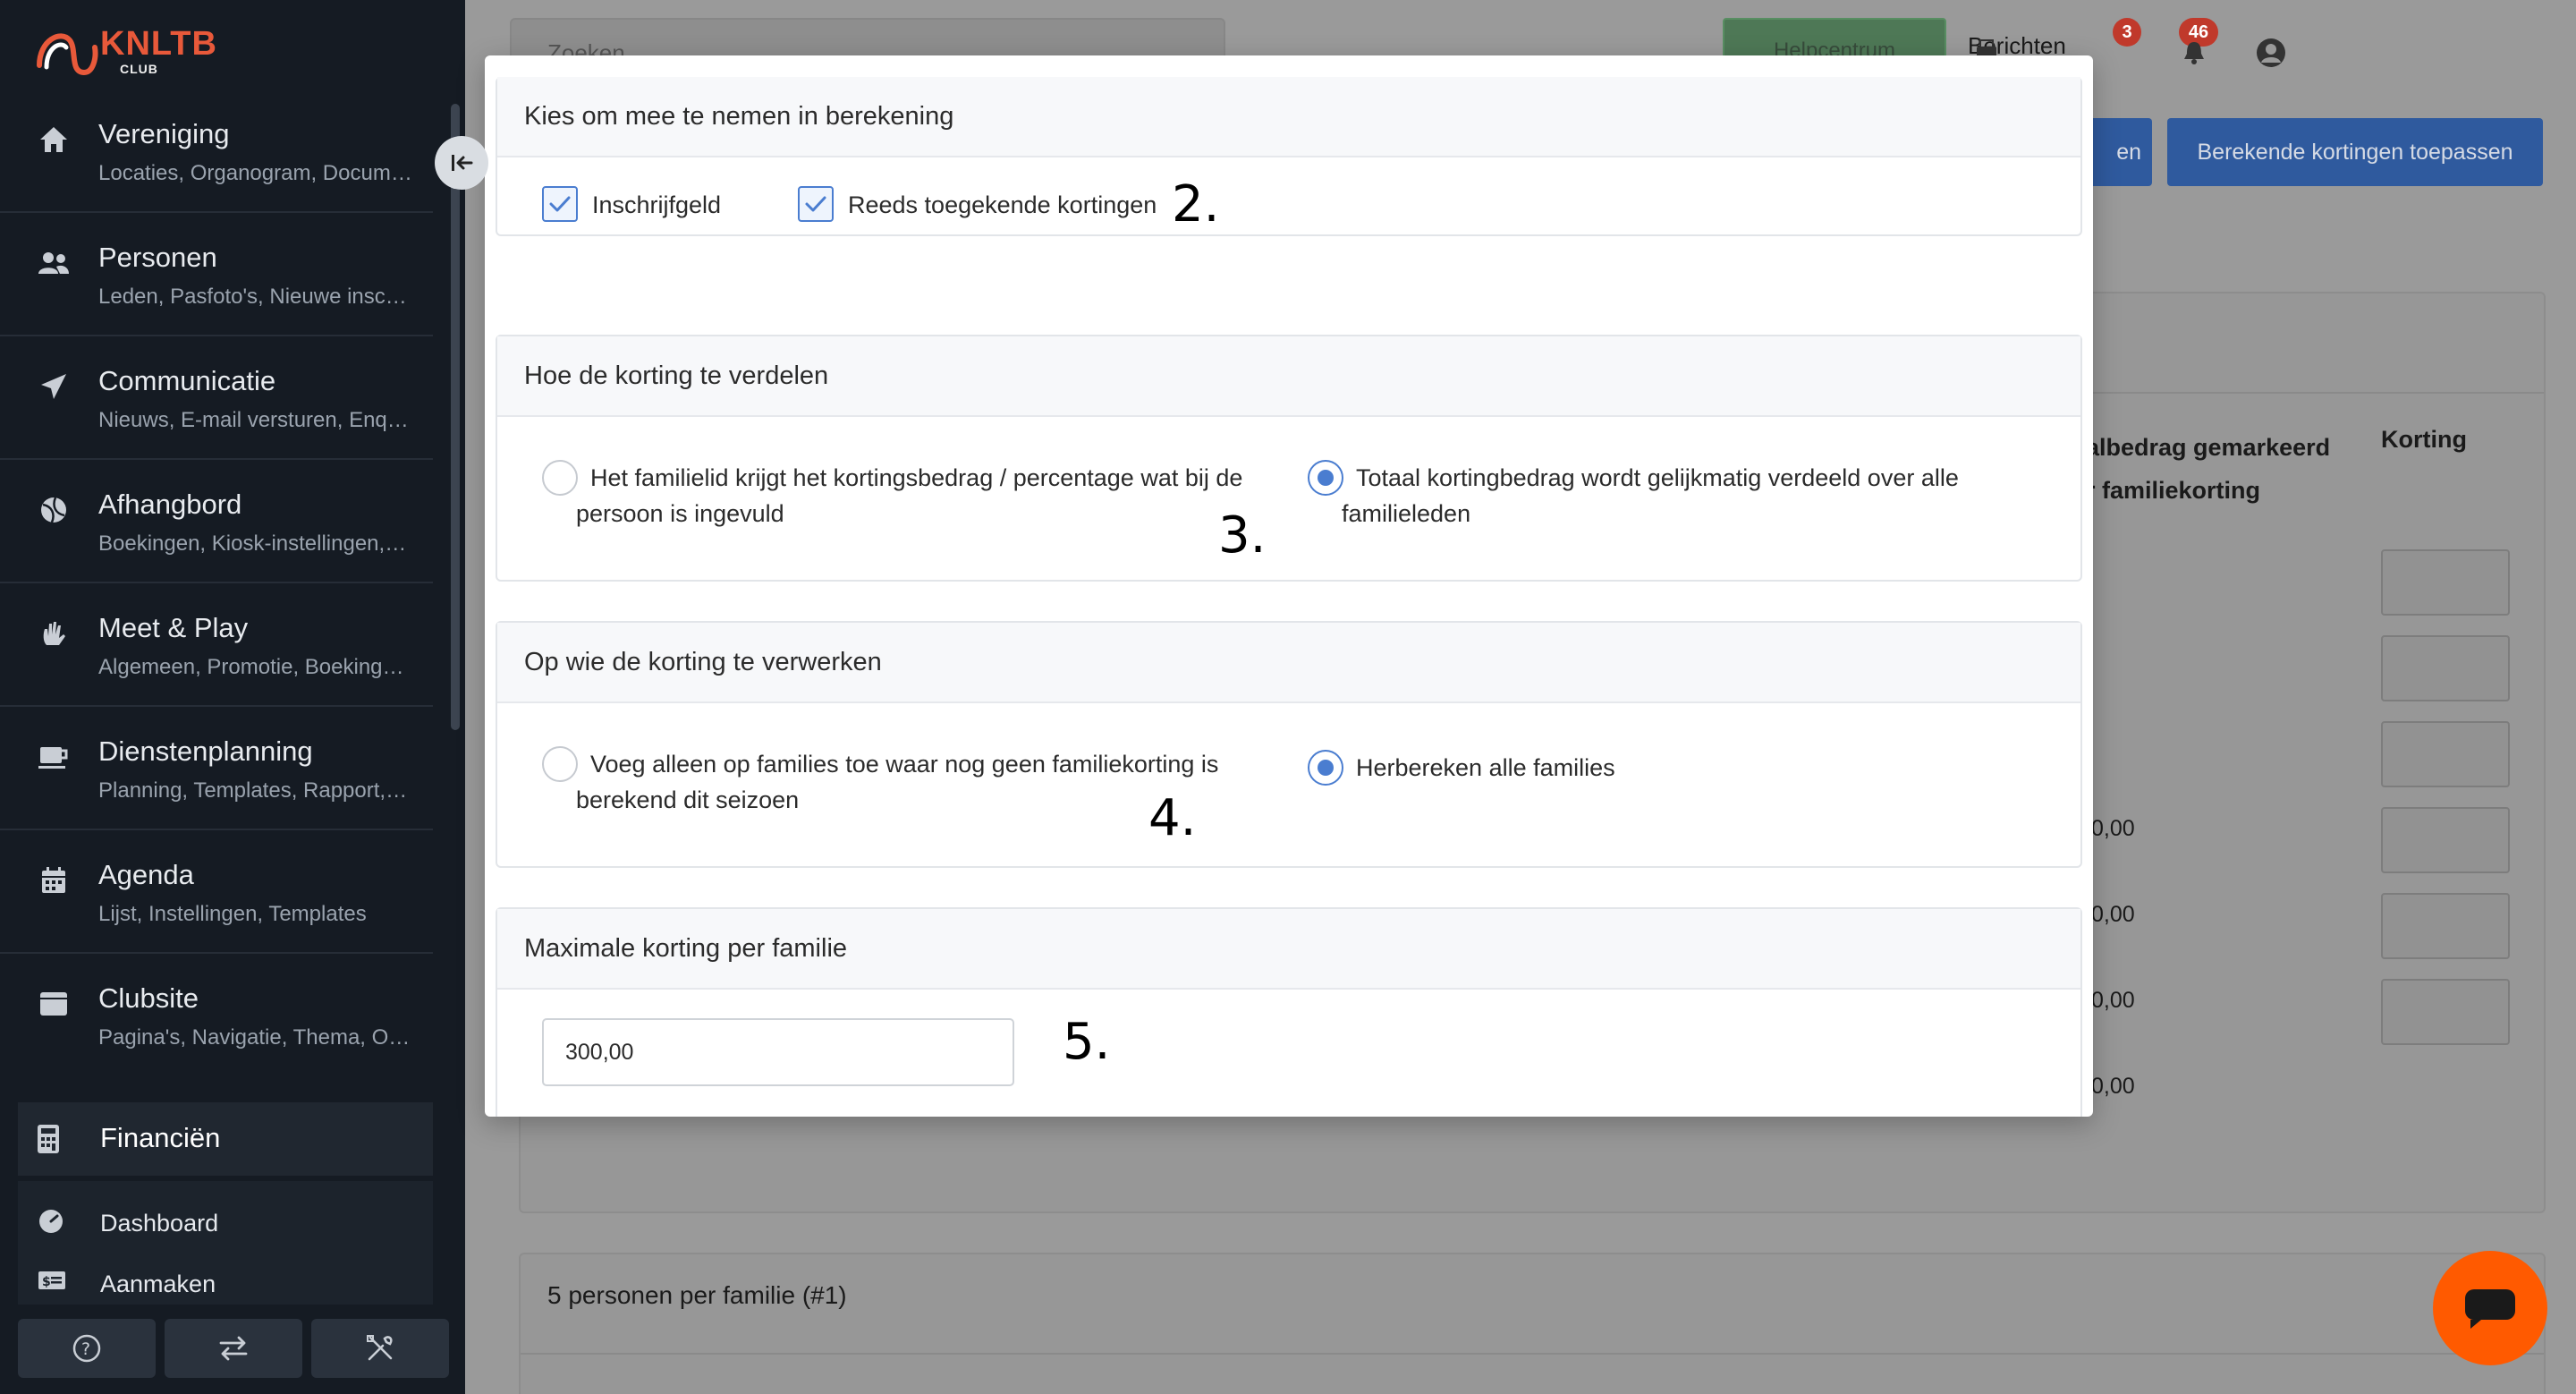 The height and width of the screenshot is (1394, 2576). What do you see at coordinates (1532, 1354) in the screenshot?
I see `card-divider` at bounding box center [1532, 1354].